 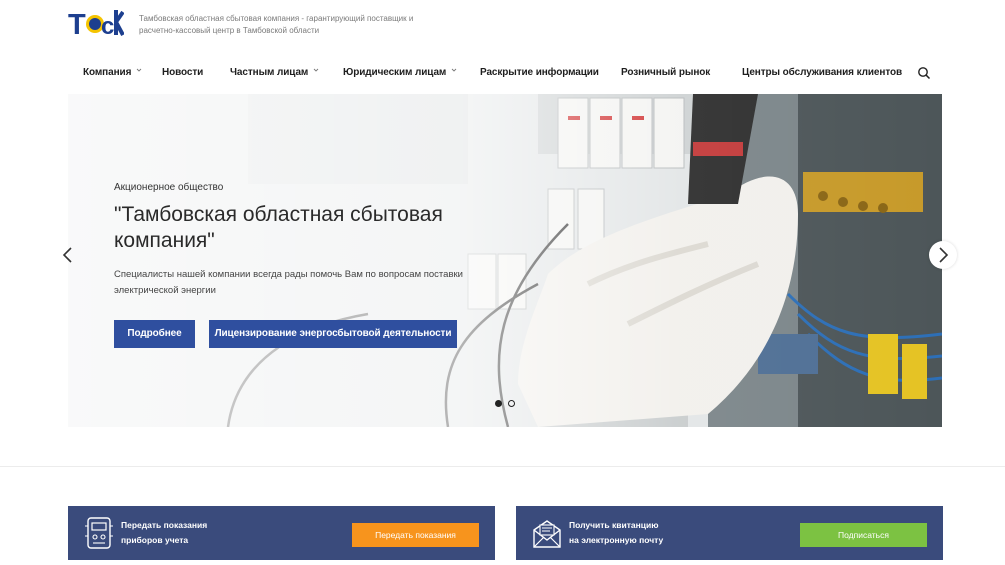 What do you see at coordinates (269, 72) in the screenshot?
I see `nav-item-label: Частным лицам` at bounding box center [269, 72].